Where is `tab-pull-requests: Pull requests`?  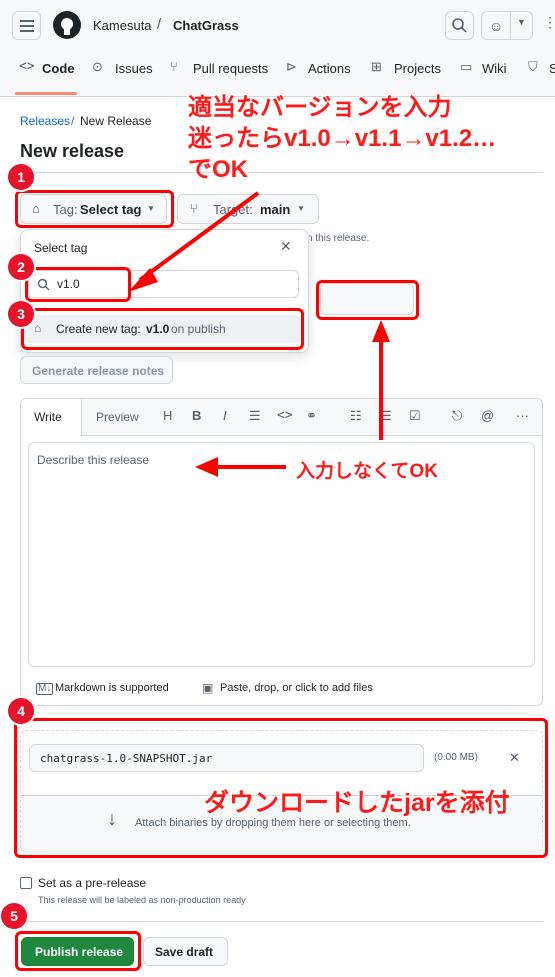
tab-pull-requests: Pull requests is located at coordinates (230, 68).